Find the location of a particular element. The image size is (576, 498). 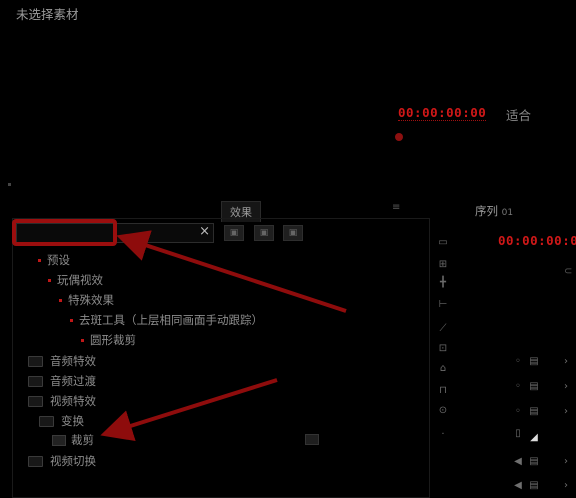

search-highlight-box is located at coordinates (64, 232).